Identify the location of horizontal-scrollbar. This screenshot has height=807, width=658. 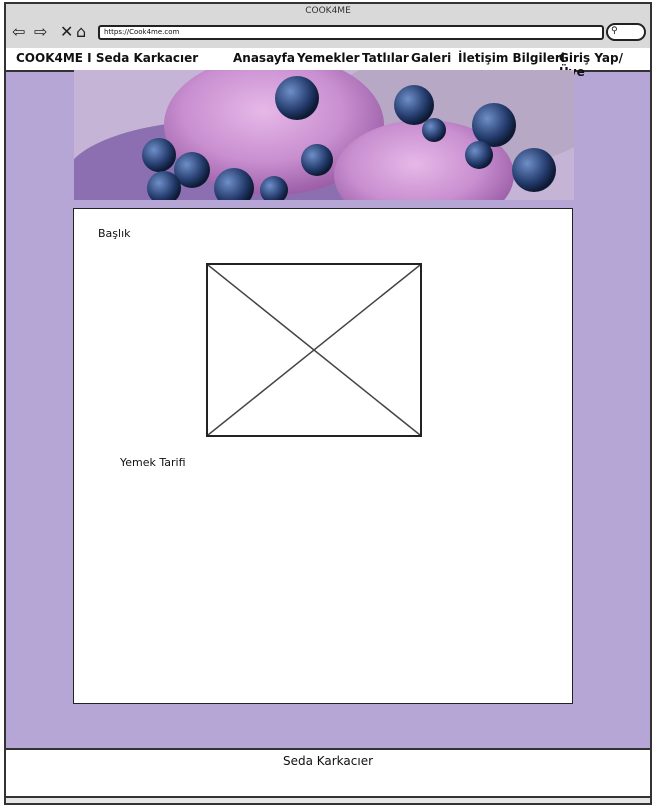
(328, 800).